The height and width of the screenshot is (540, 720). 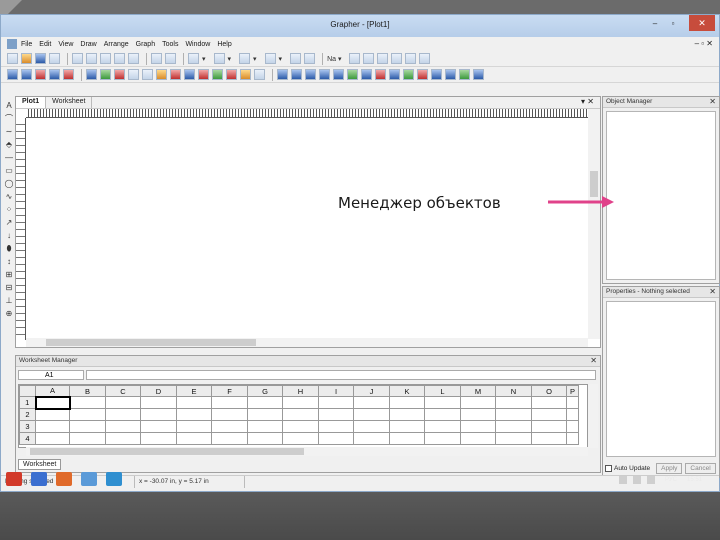 What do you see at coordinates (51, 375) in the screenshot?
I see `cell-reference-box: A1` at bounding box center [51, 375].